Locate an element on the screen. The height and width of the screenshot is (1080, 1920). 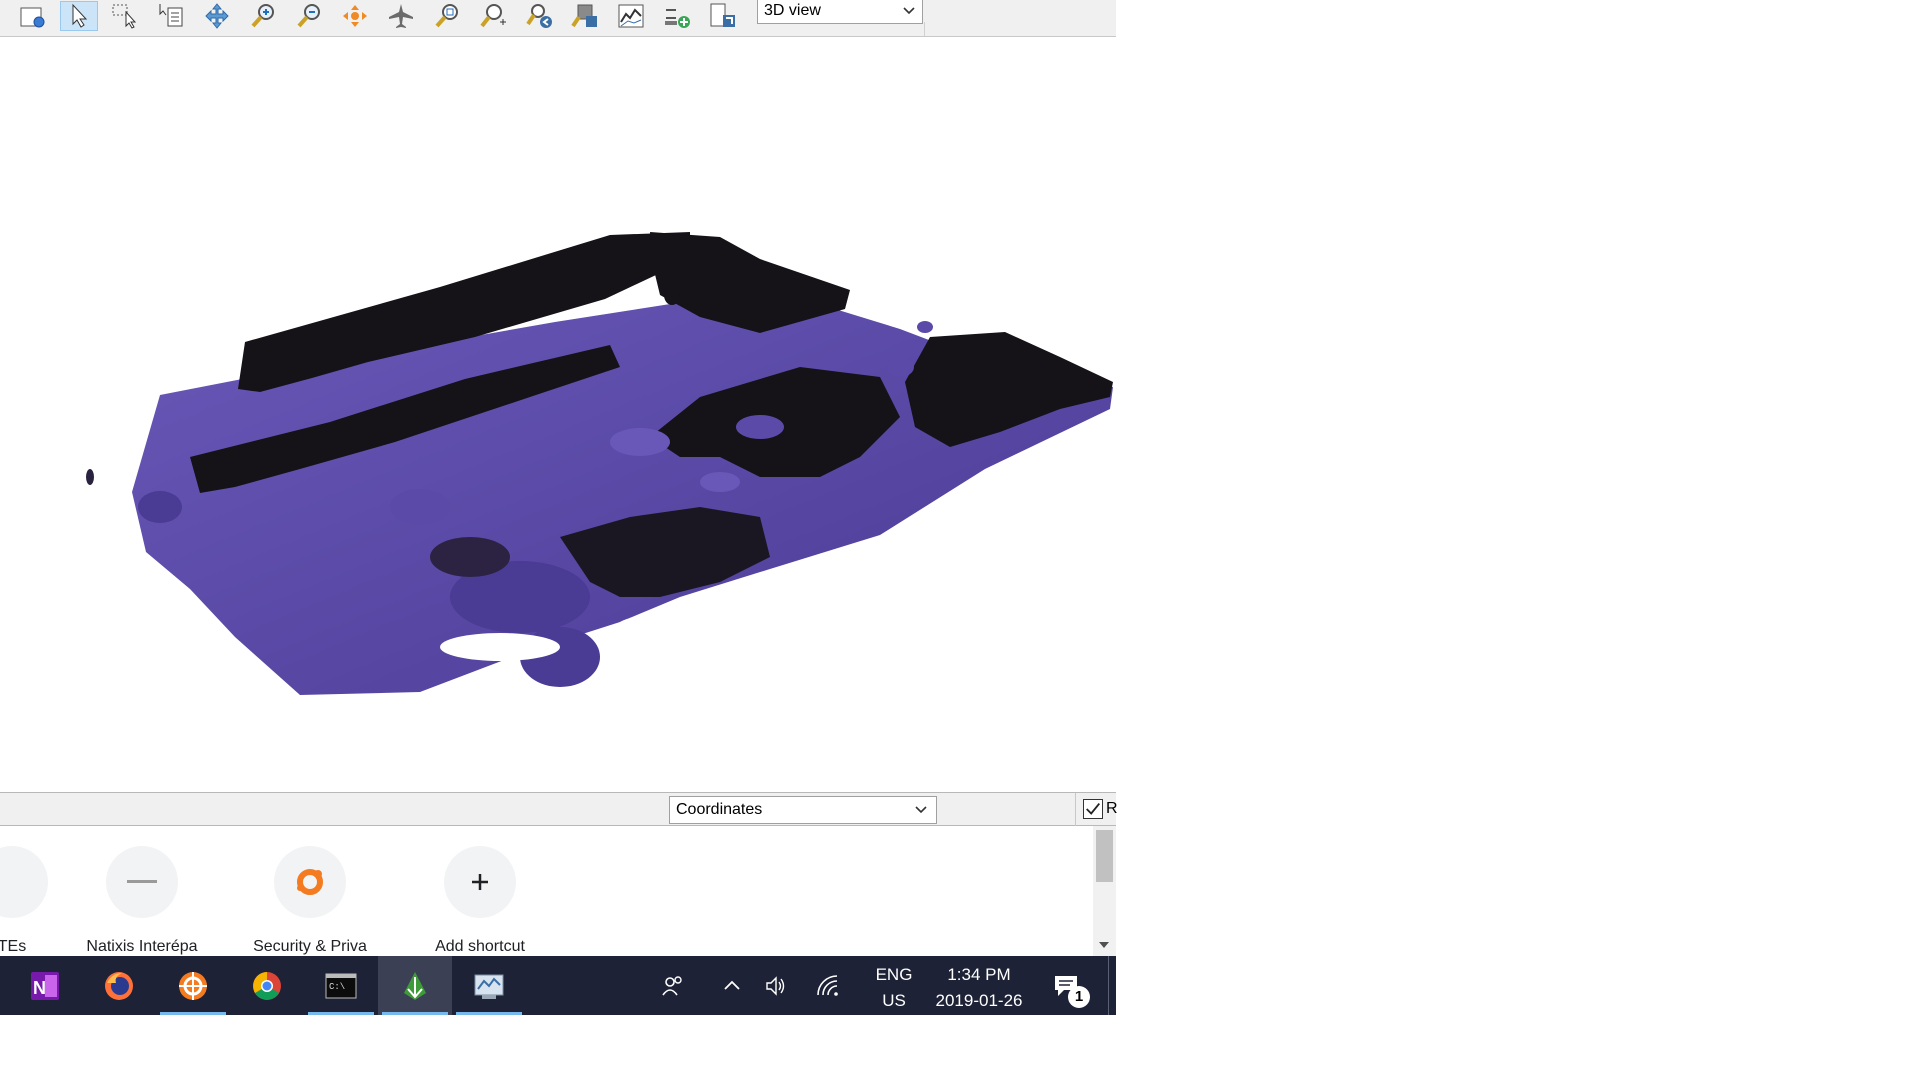
notification-count-badge: 1 is located at coordinates (1079, 997).